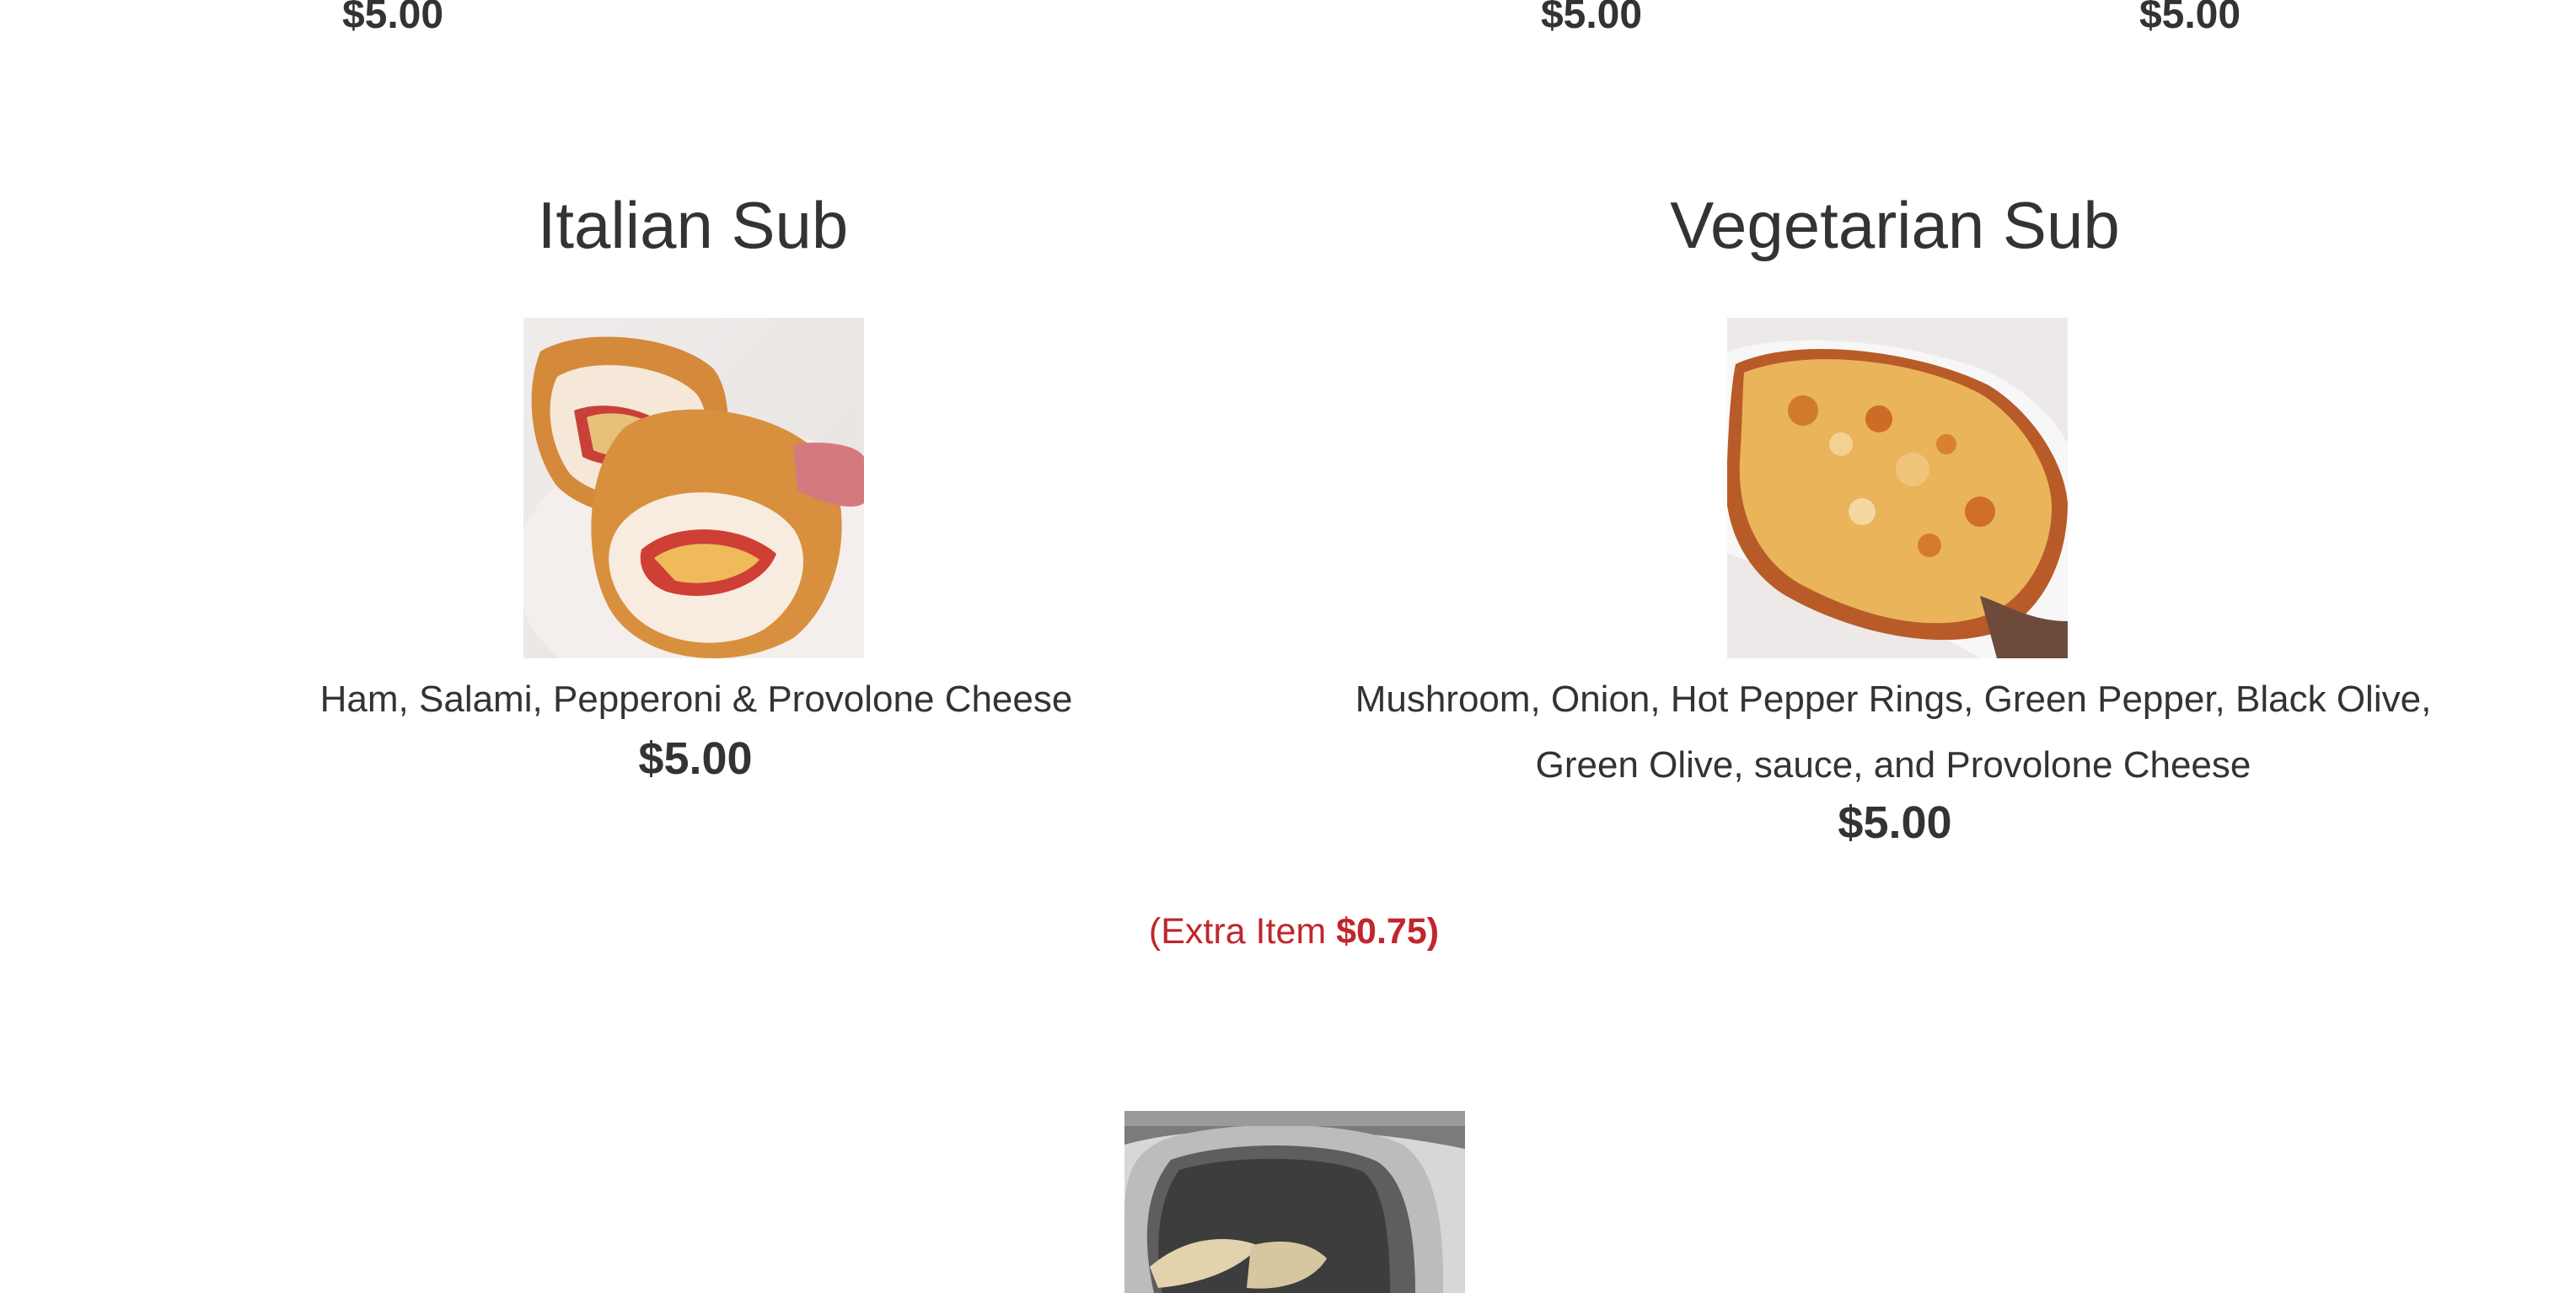 The image size is (2576, 1293). I want to click on item-title-italian-sub: Italian Sub, so click(693, 225).